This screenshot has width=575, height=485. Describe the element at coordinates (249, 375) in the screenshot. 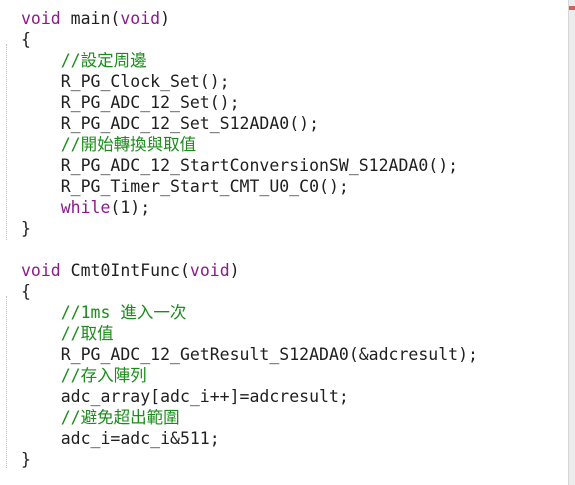

I see `code-line: //存入陣列` at that location.